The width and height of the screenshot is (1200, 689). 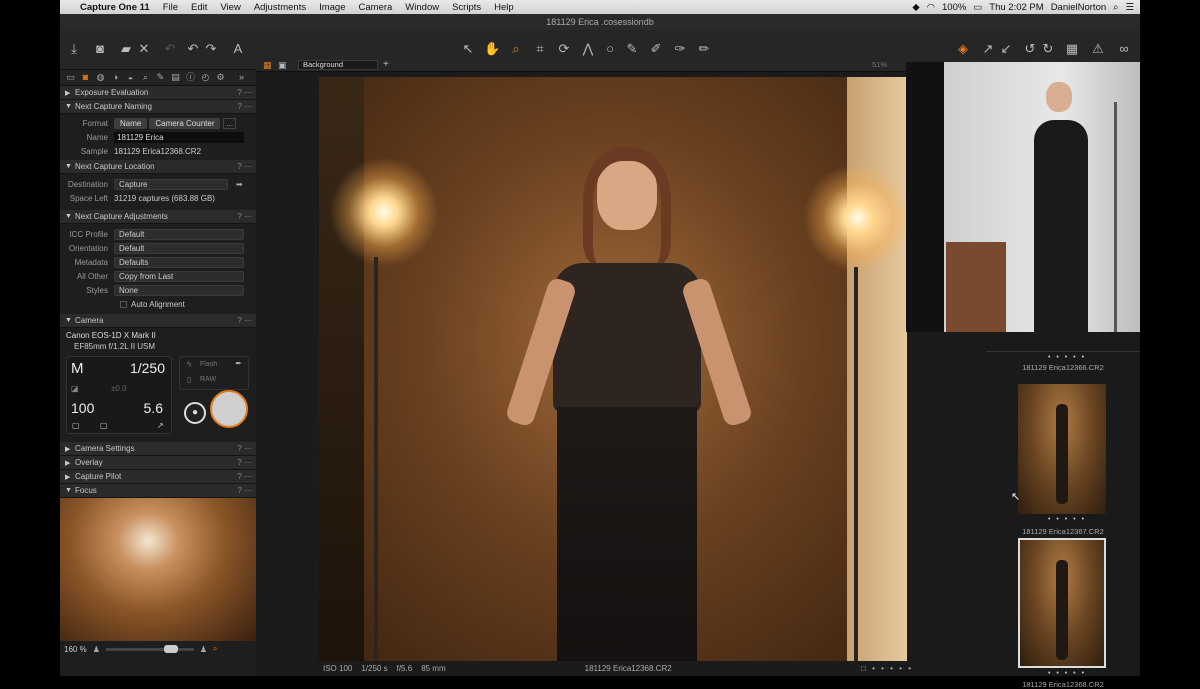 What do you see at coordinates (1115, 7) in the screenshot?
I see `search-icon: ⌕` at bounding box center [1115, 7].